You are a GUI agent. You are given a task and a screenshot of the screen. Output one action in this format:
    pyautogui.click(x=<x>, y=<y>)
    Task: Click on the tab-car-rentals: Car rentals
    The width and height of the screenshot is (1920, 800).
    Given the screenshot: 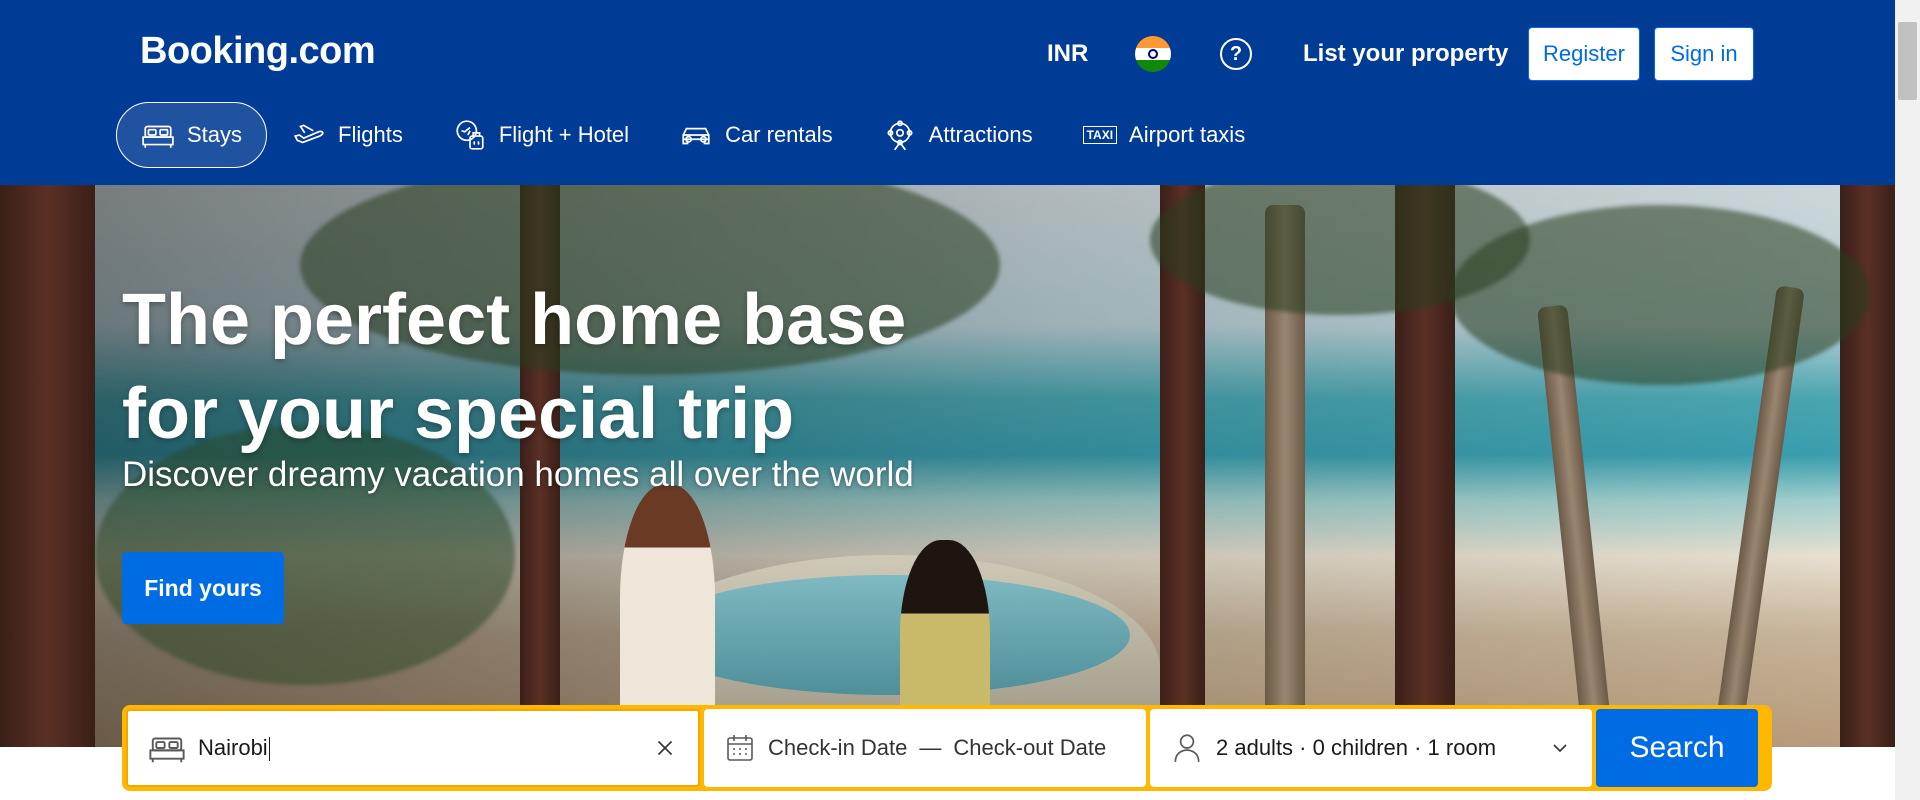 What is the action you would take?
    pyautogui.click(x=756, y=135)
    